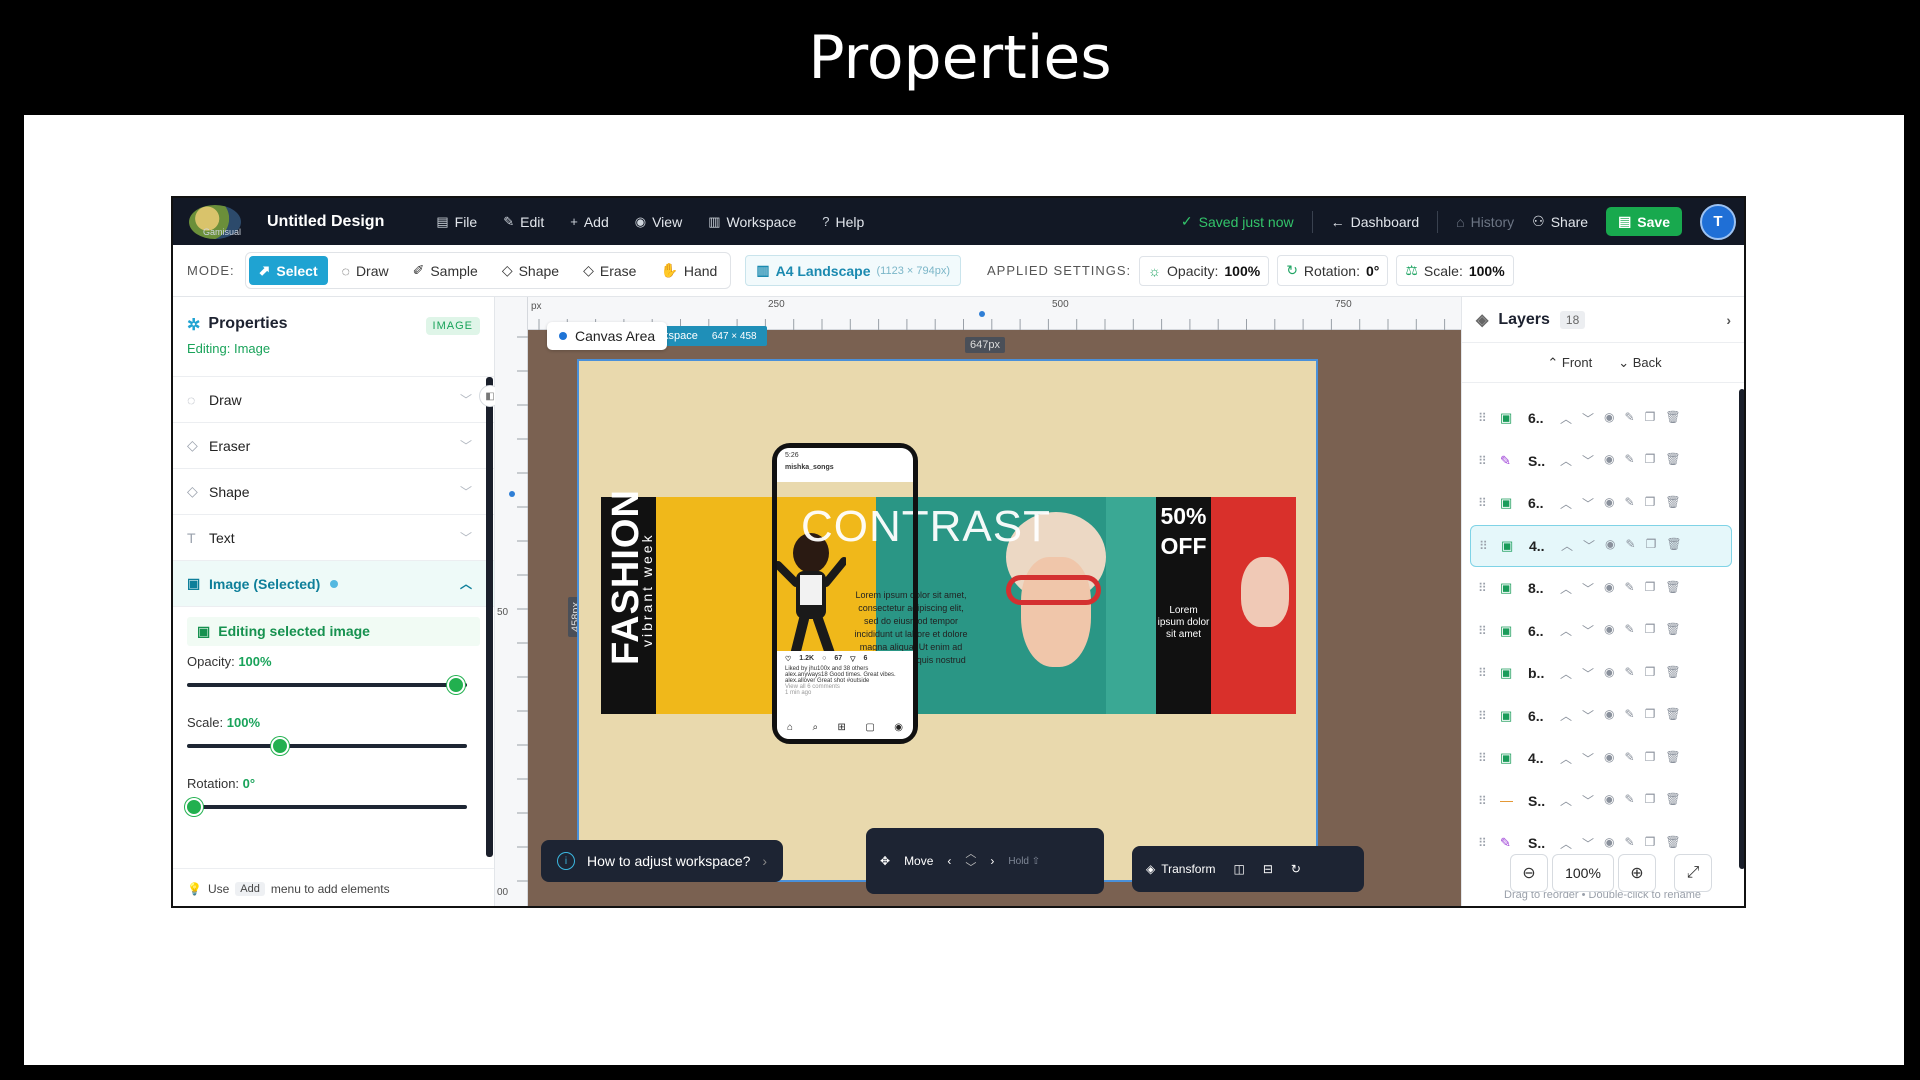  Describe the element at coordinates (456, 222) in the screenshot. I see `menu-file: ▤ File` at that location.